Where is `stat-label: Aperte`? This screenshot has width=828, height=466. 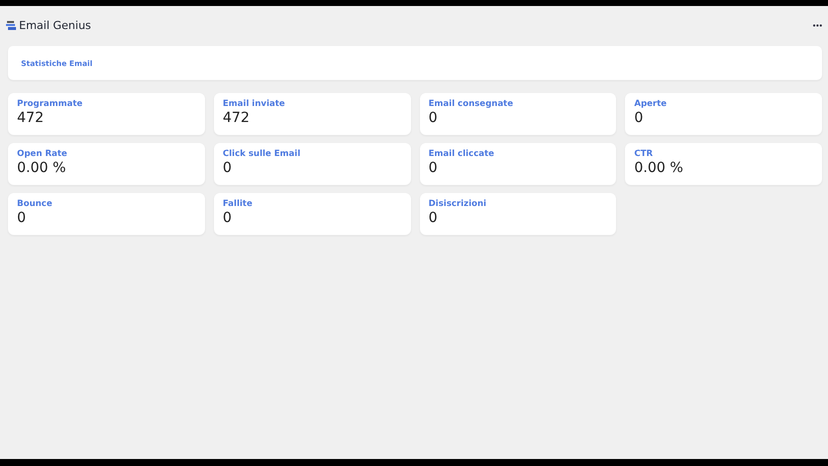
stat-label: Aperte is located at coordinates (651, 104).